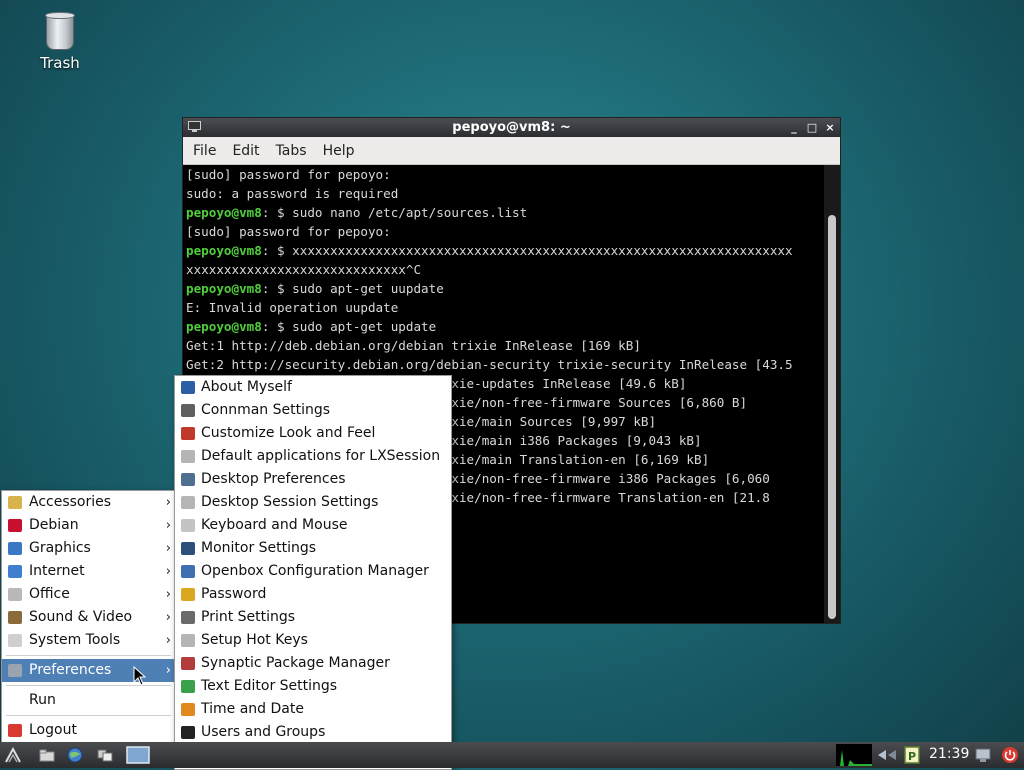  Describe the element at coordinates (53, 730) in the screenshot. I see `menu-item-label: Logout` at that location.